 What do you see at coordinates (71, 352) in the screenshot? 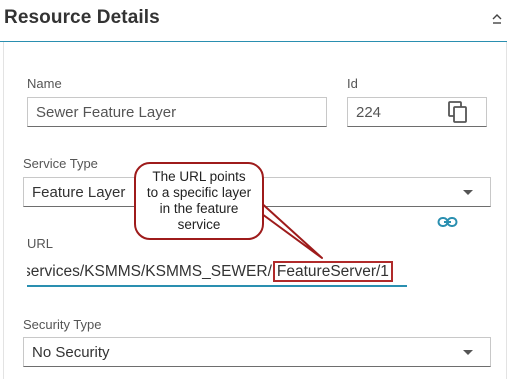
I see `security-type-value: No Security` at bounding box center [71, 352].